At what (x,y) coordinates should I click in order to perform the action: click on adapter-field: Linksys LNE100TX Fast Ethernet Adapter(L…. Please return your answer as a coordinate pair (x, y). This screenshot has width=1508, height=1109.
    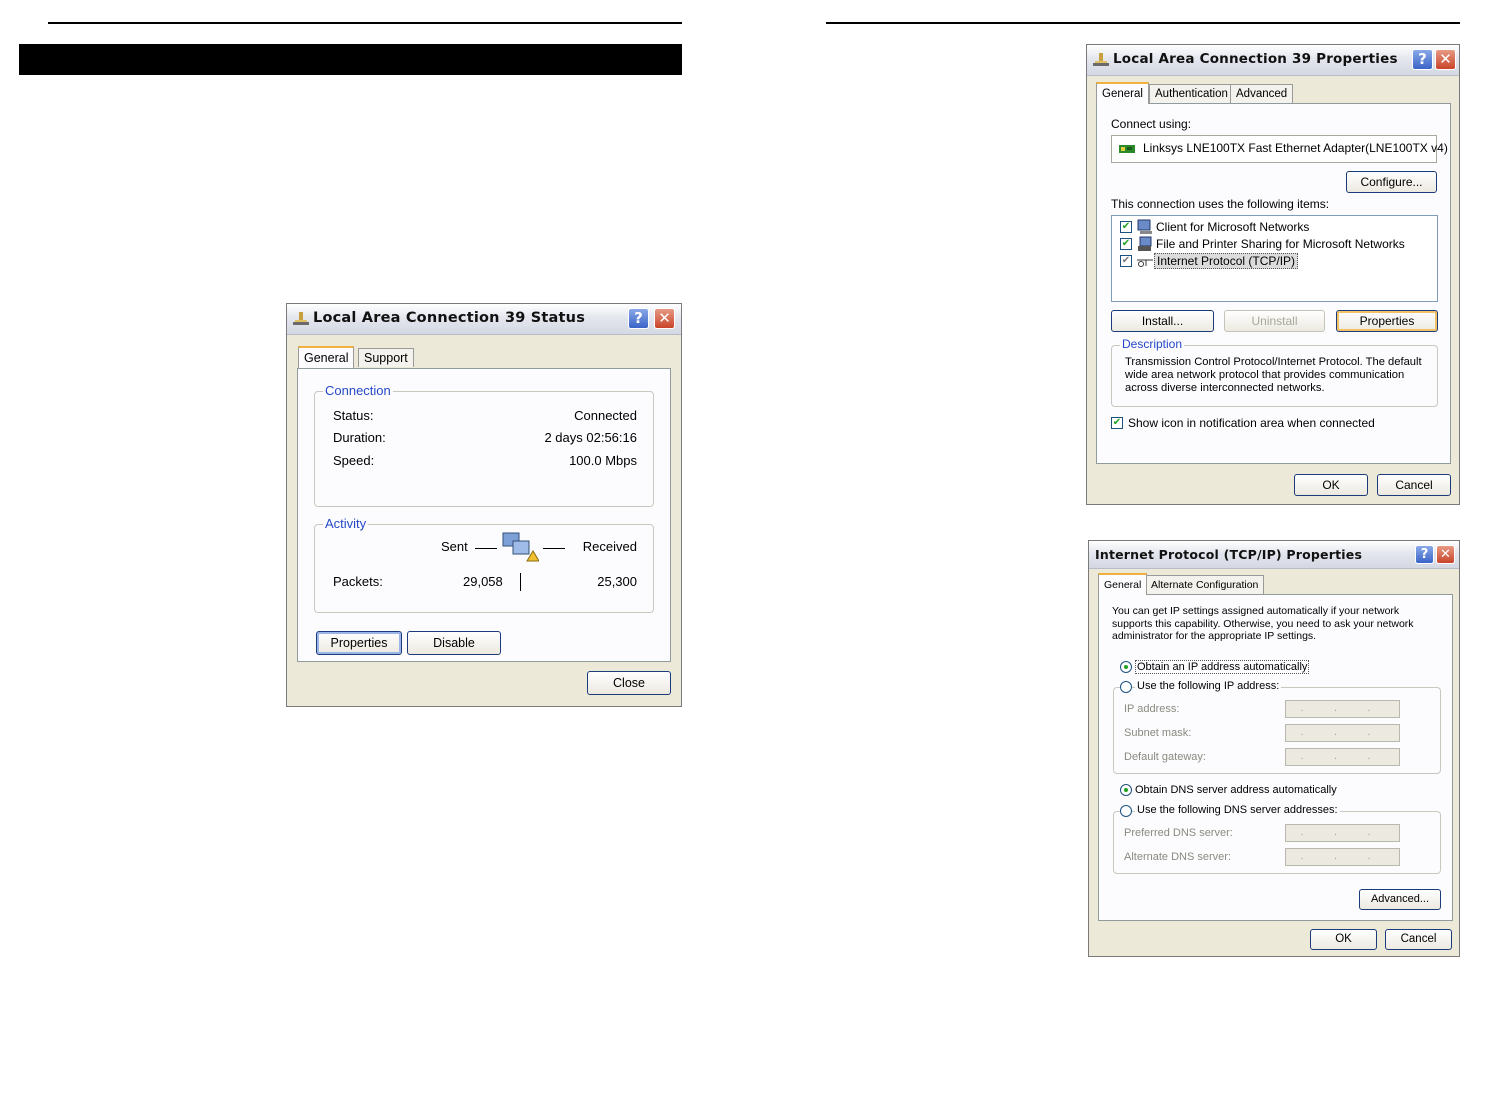
    Looking at the image, I should click on (1279, 149).